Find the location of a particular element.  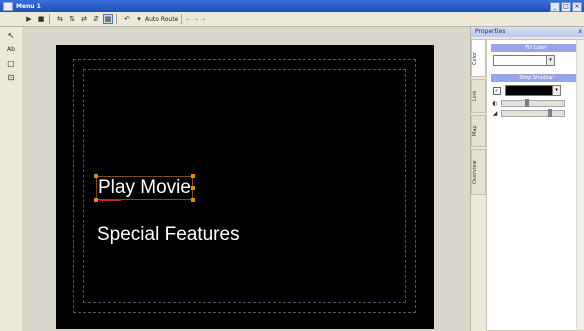

dropdown-icon: ▾ is located at coordinates (139, 19).